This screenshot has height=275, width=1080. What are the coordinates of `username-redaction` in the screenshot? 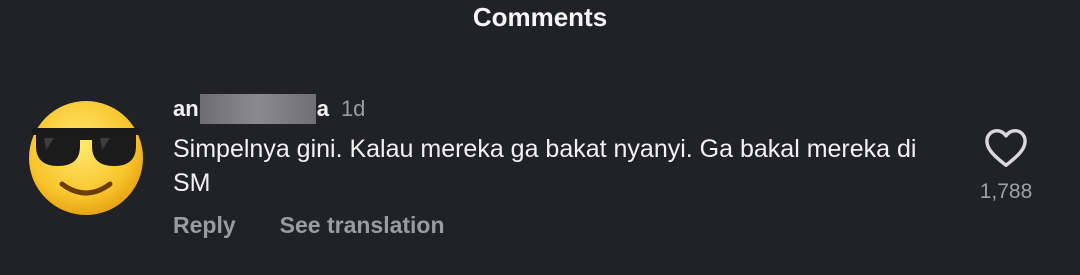 It's located at (257, 109).